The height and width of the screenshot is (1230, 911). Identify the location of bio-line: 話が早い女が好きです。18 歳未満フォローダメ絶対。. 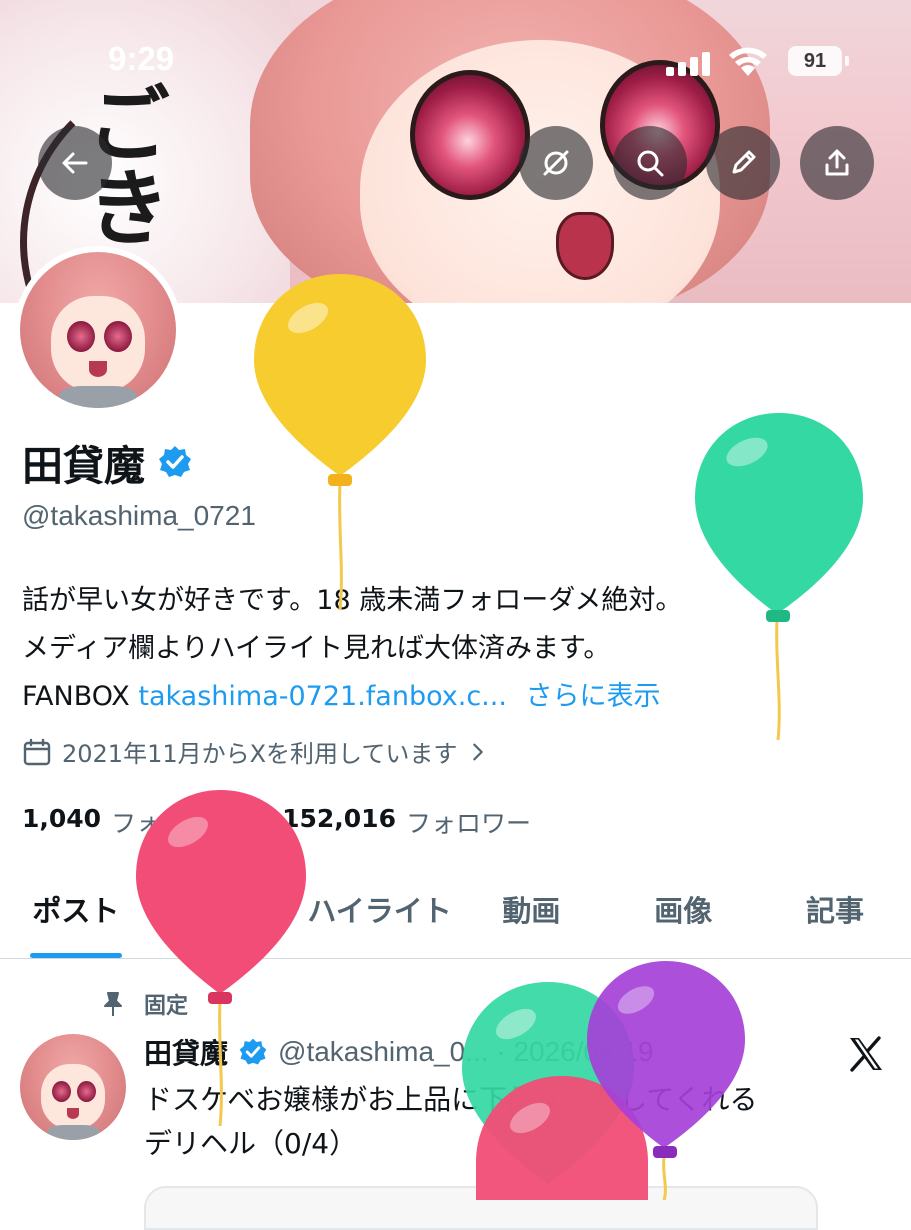
(352, 600).